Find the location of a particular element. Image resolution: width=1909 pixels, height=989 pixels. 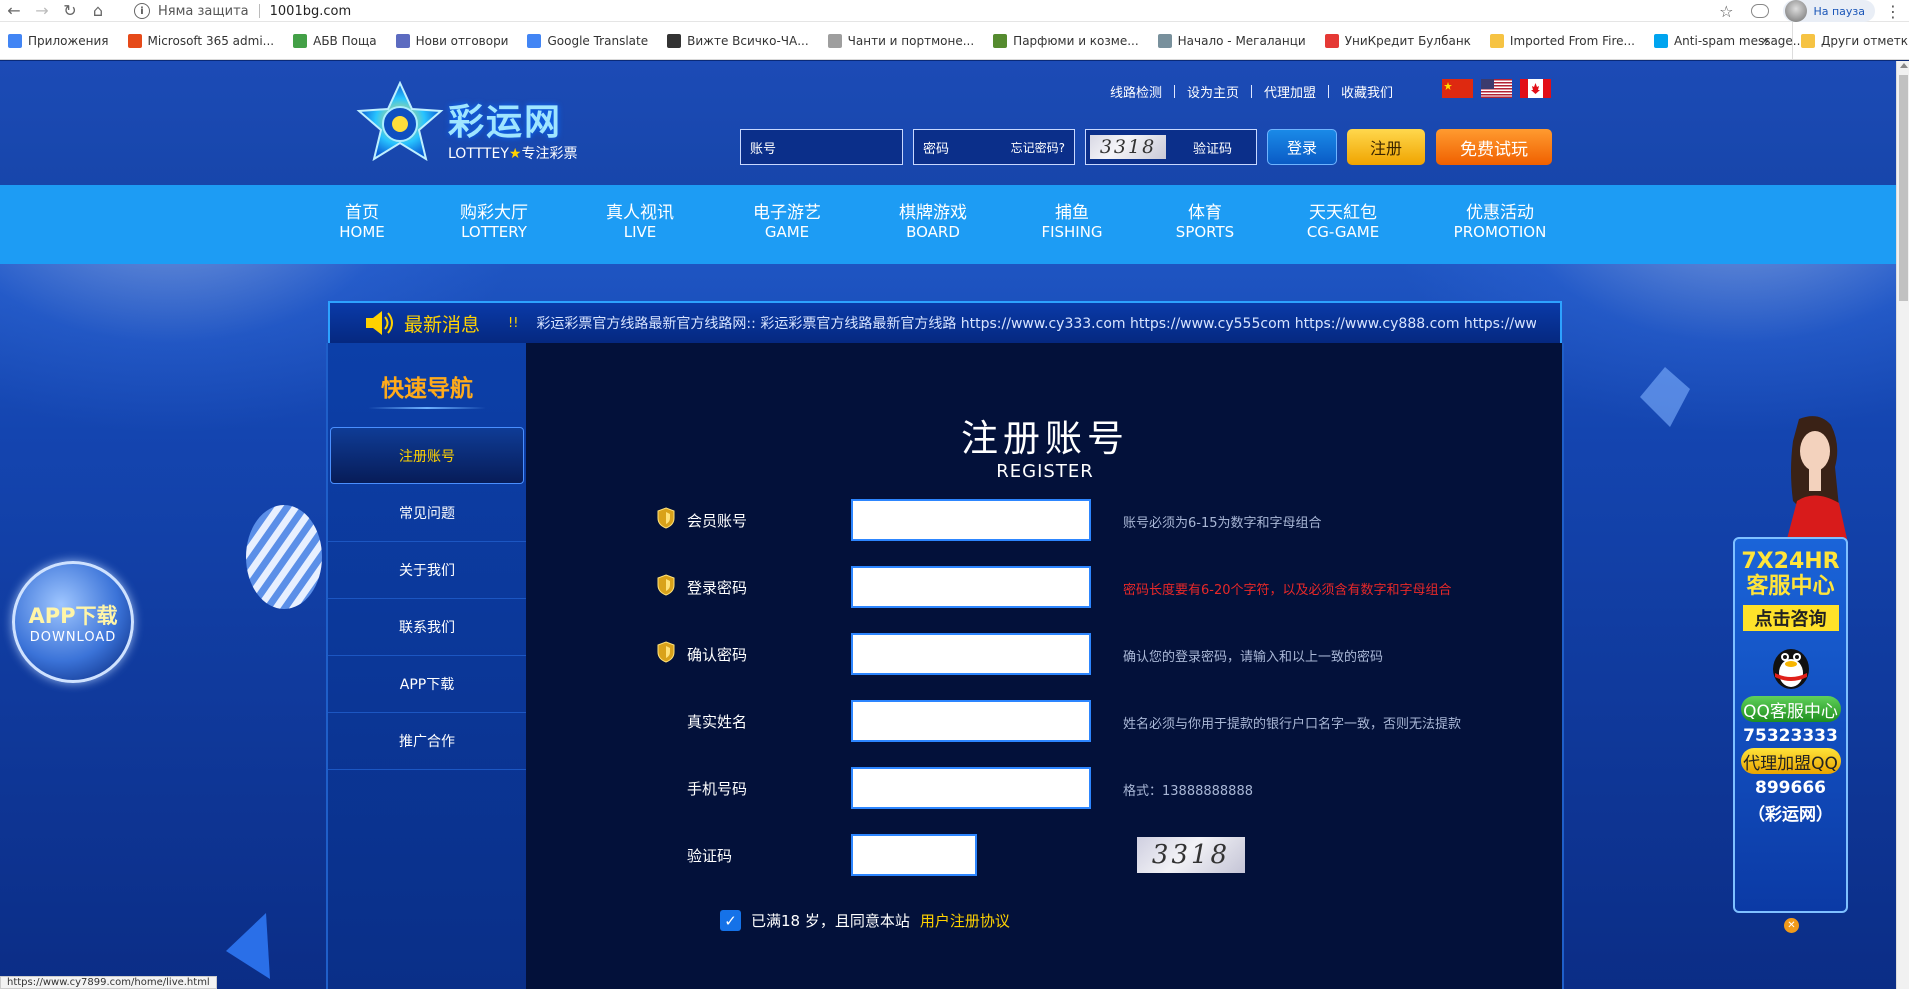

menu-game: 电子游艺 GAME is located at coordinates (787, 223).